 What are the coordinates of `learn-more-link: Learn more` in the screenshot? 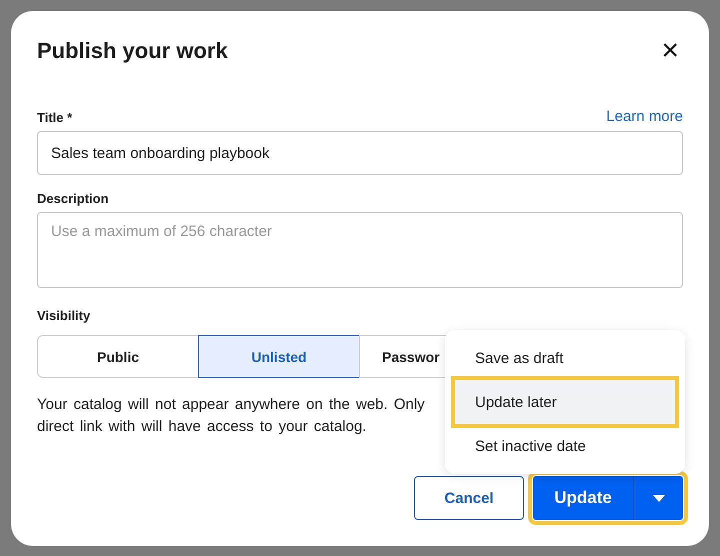 It's located at (644, 116).